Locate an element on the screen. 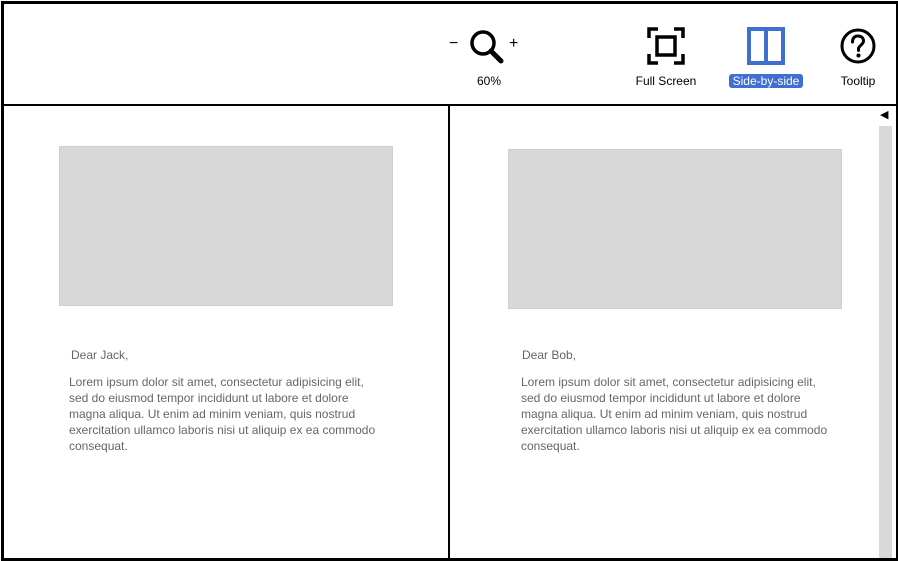 The image size is (898, 561). tooltip-label: Tooltip is located at coordinates (858, 81).